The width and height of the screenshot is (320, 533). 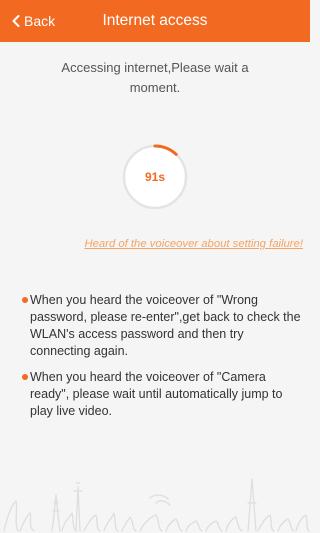 What do you see at coordinates (155, 77) in the screenshot?
I see `status-message: Accessing internet,Please wait a moment.` at bounding box center [155, 77].